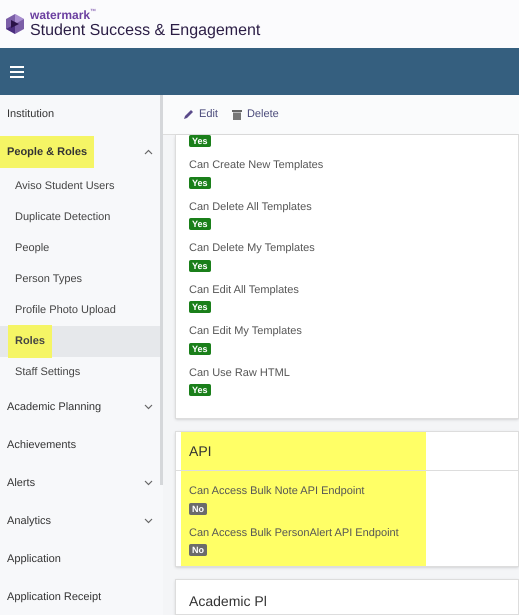 The height and width of the screenshot is (615, 519). What do you see at coordinates (245, 331) in the screenshot?
I see `permission-label: Can Edit My Templates` at bounding box center [245, 331].